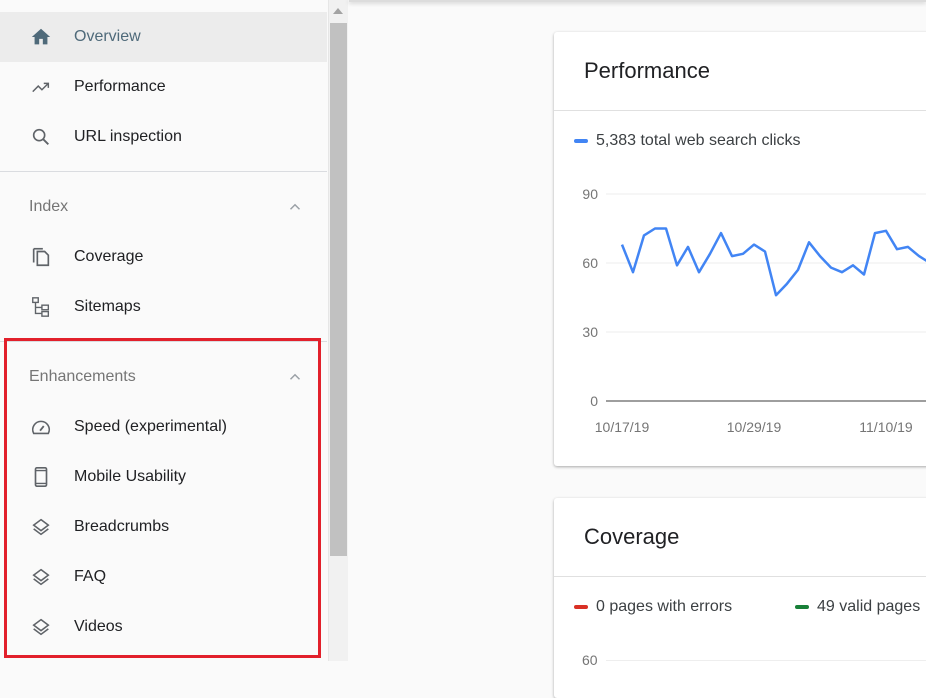  Describe the element at coordinates (82, 377) in the screenshot. I see `section-label: Enhancements` at that location.